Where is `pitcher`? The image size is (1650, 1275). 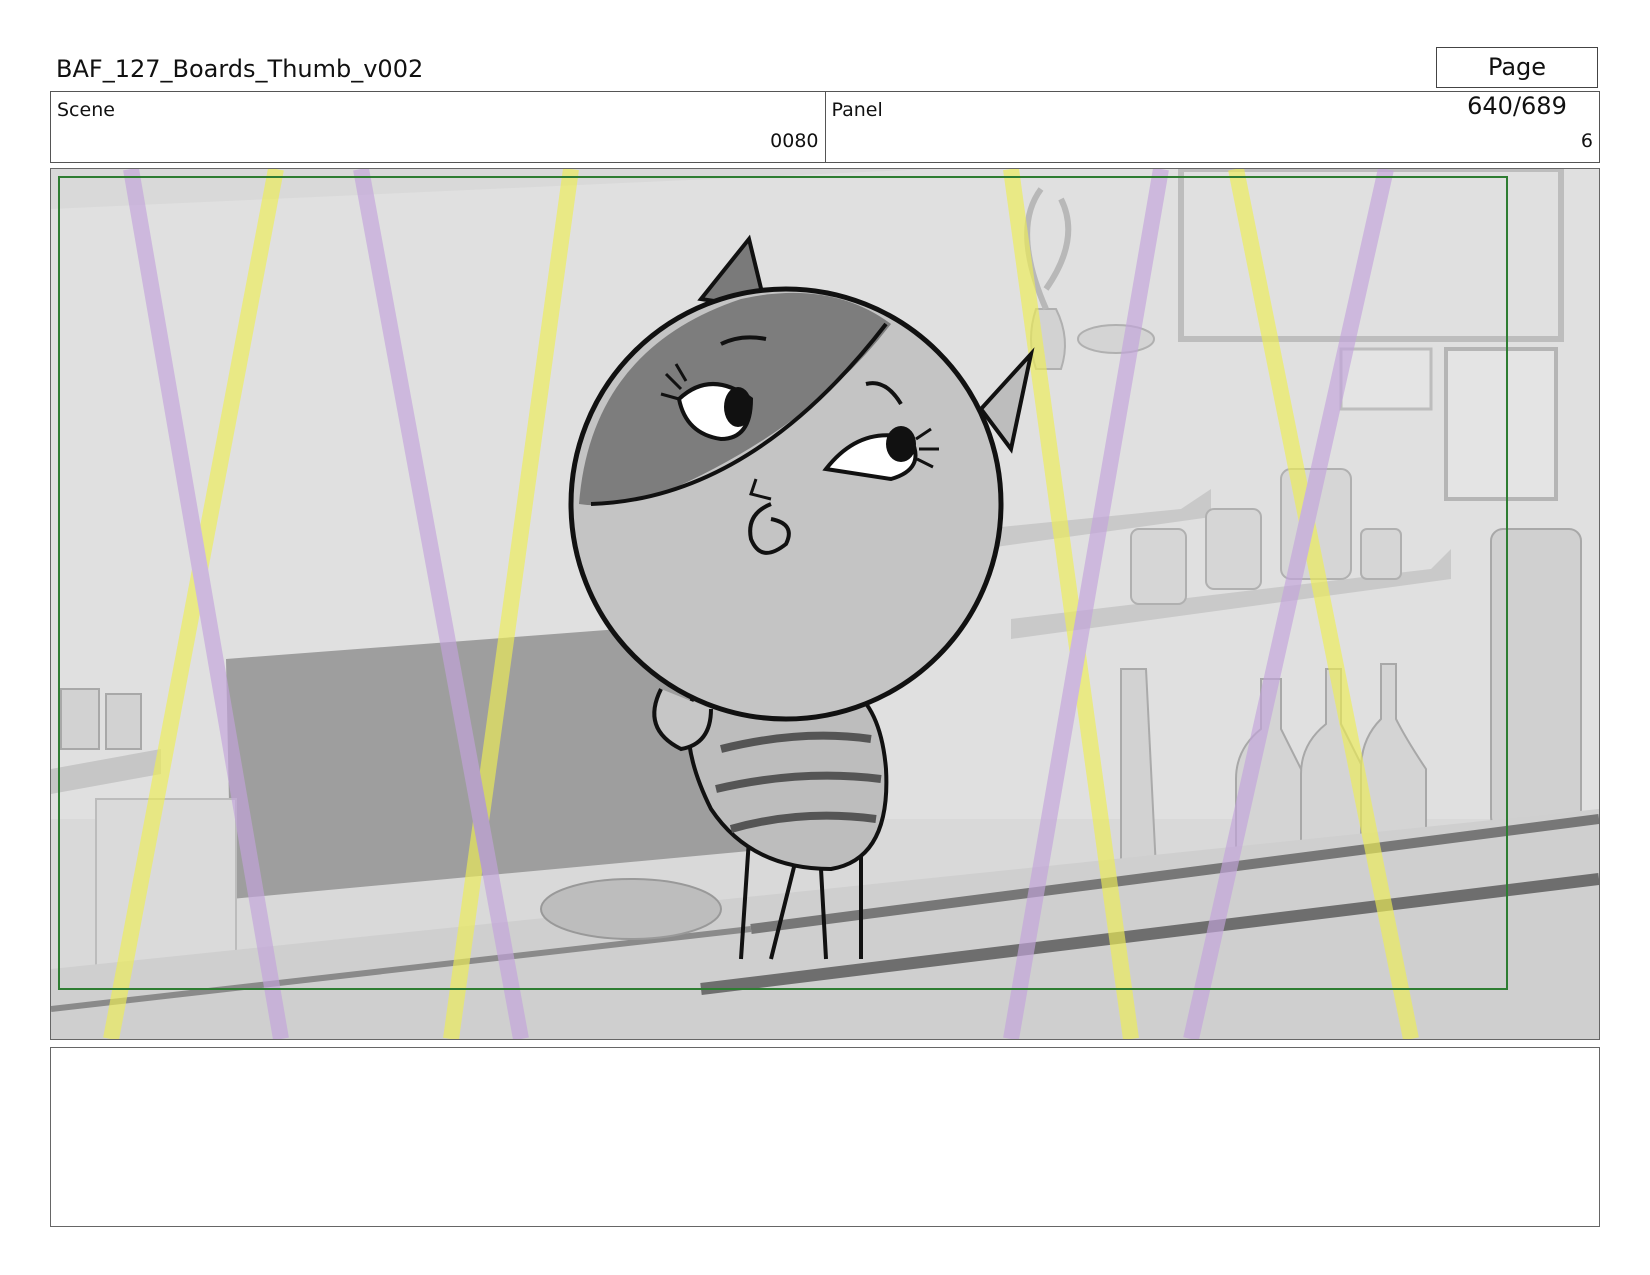 pitcher is located at coordinates (1158, 566).